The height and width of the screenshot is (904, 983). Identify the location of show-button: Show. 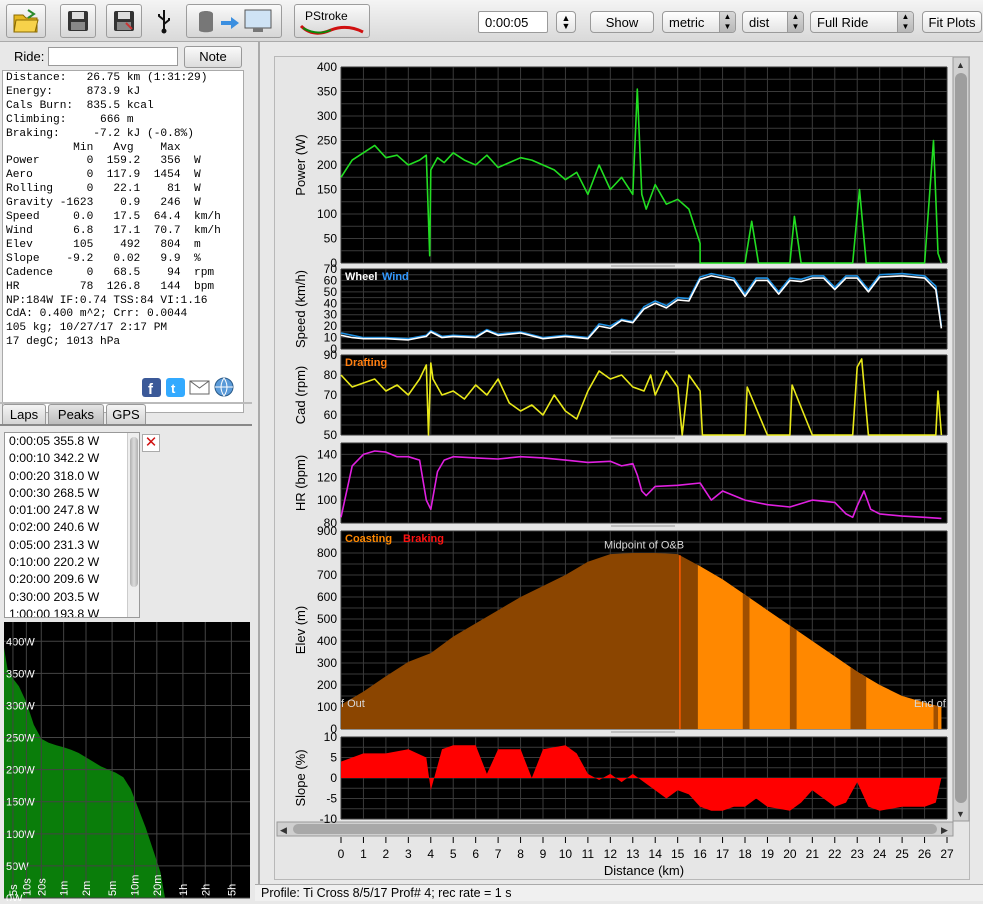
(622, 22).